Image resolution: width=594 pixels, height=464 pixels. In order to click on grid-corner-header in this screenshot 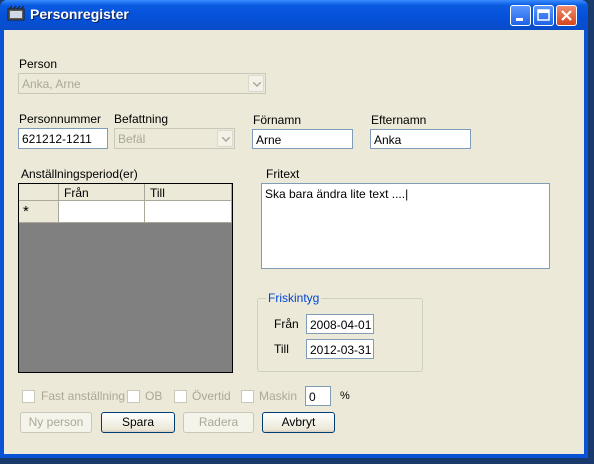, I will do `click(39, 192)`.